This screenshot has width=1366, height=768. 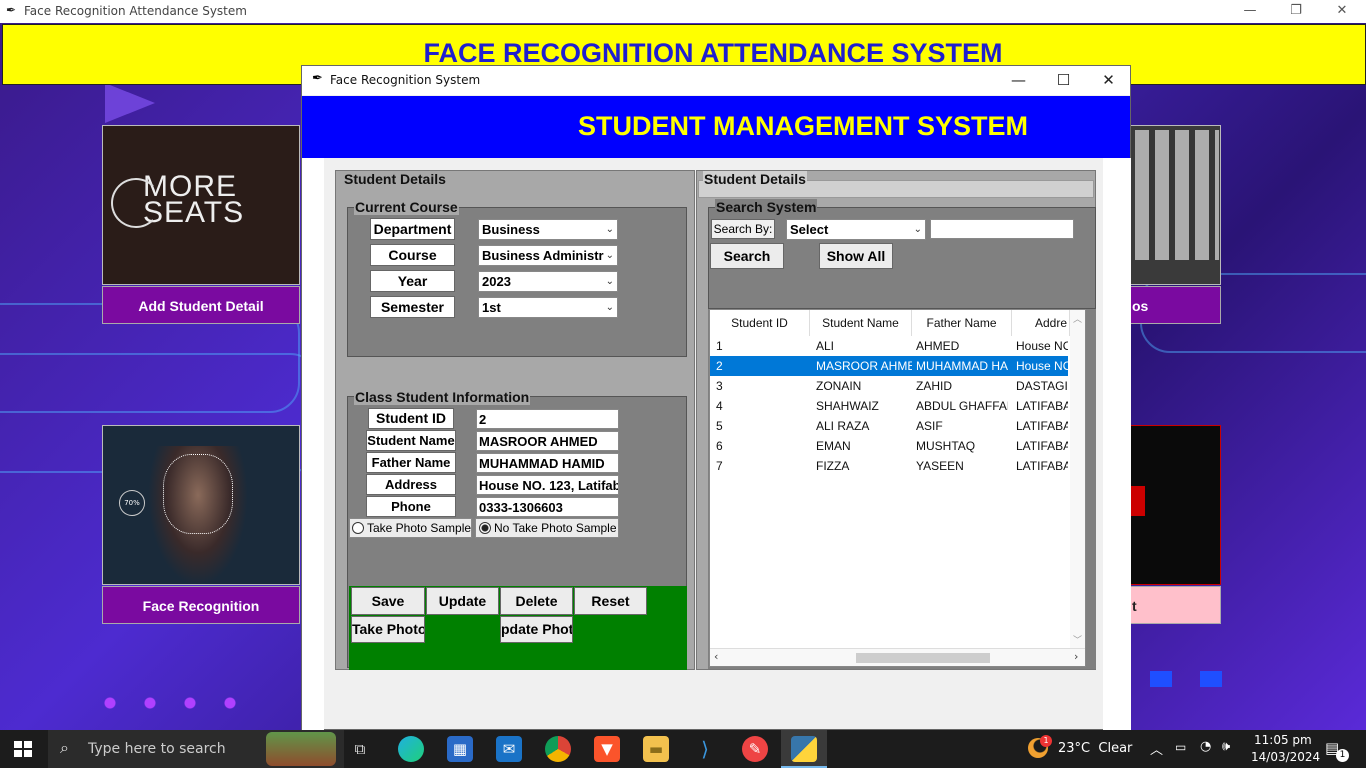 What do you see at coordinates (889, 426) in the screenshot?
I see `table-row: 5 ALI RAZA ASIF LATIFABAI` at bounding box center [889, 426].